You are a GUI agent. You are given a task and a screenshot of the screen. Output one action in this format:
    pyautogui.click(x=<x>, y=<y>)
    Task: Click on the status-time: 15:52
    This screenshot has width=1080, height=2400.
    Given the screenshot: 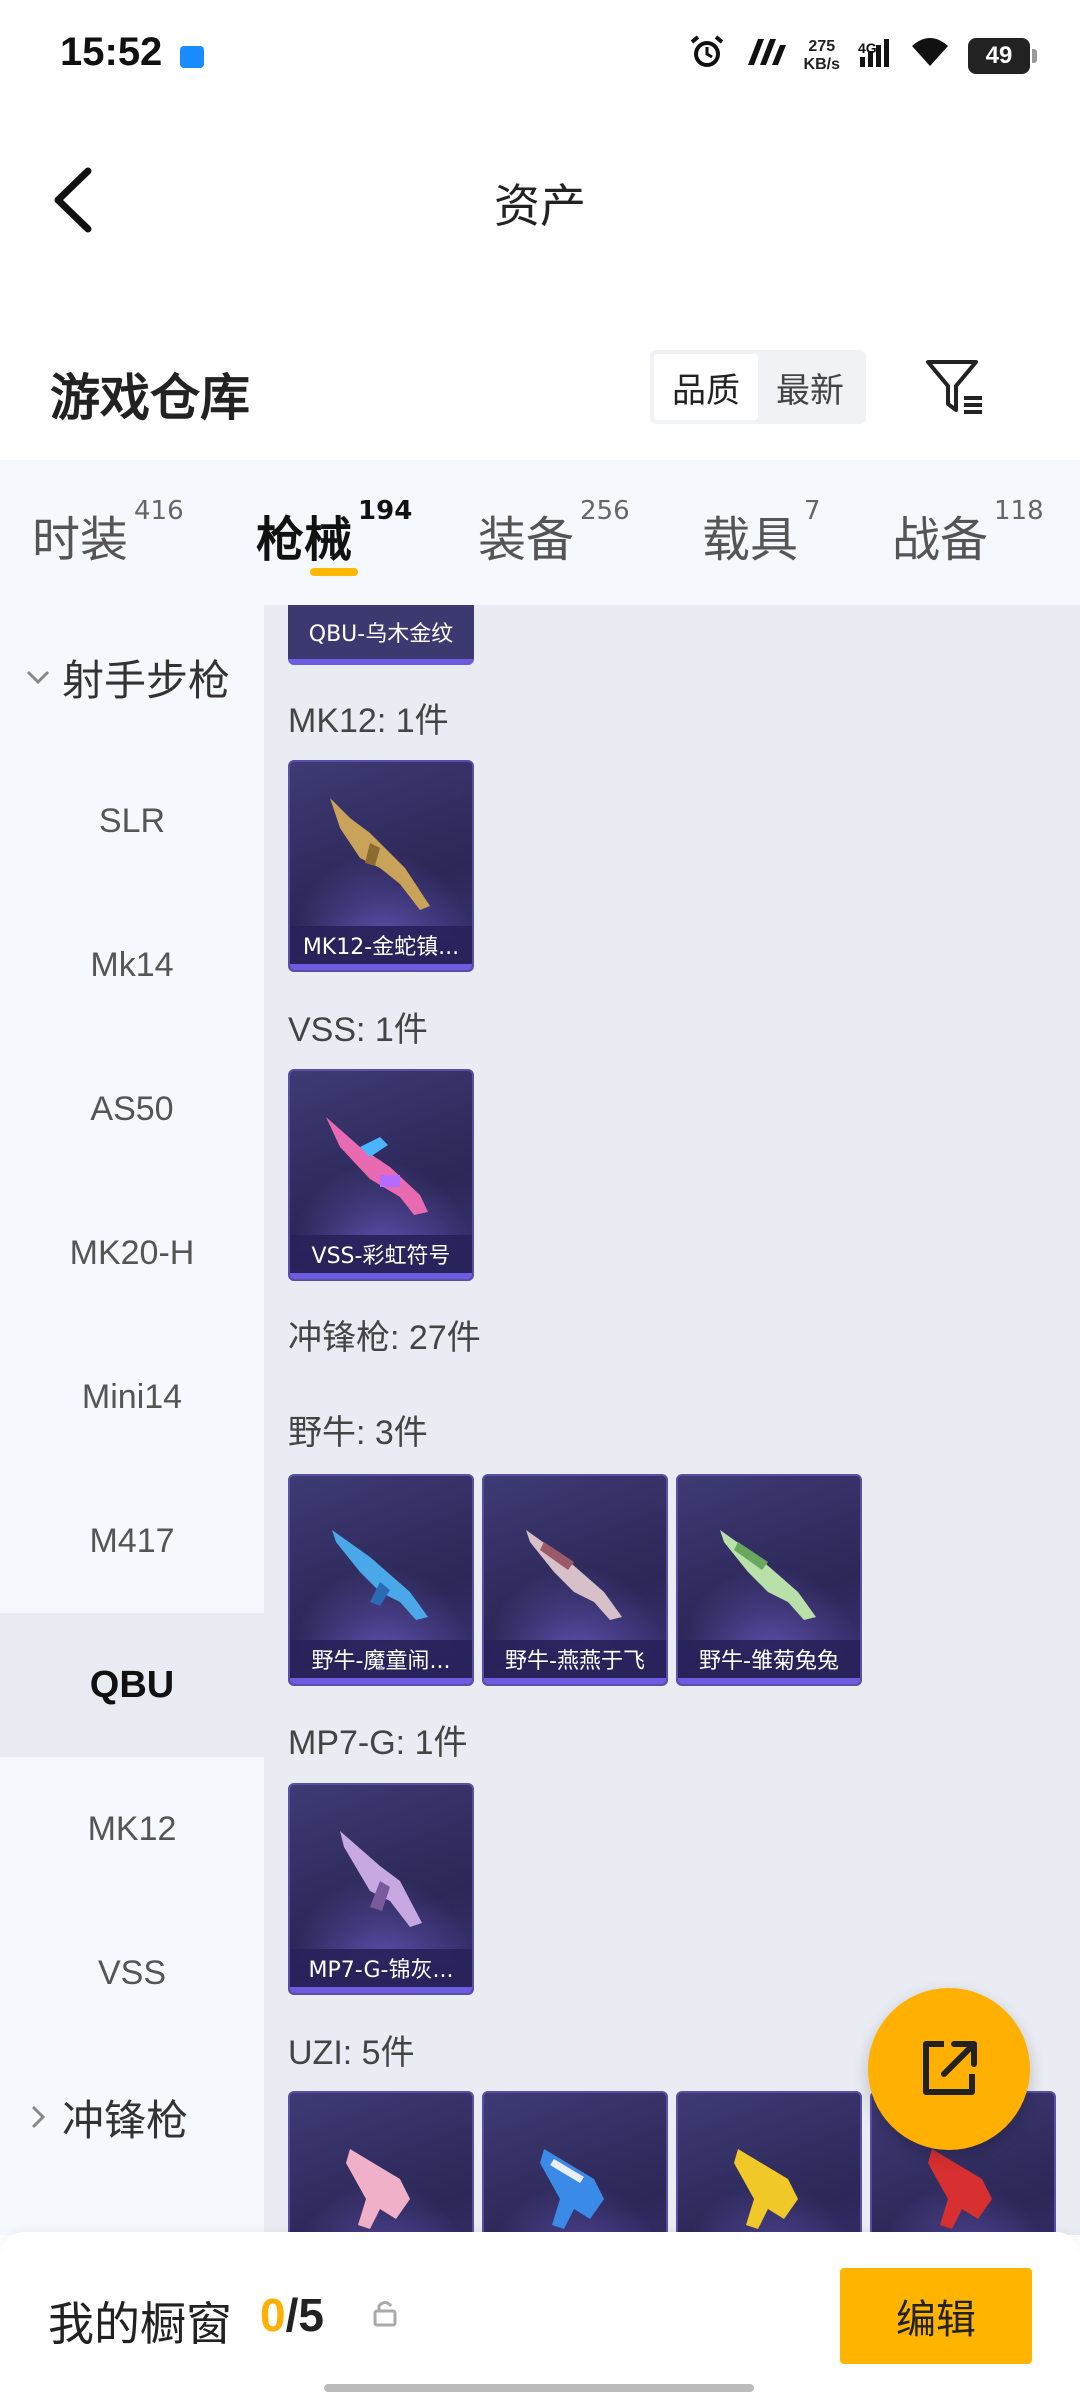 What is the action you would take?
    pyautogui.click(x=111, y=52)
    